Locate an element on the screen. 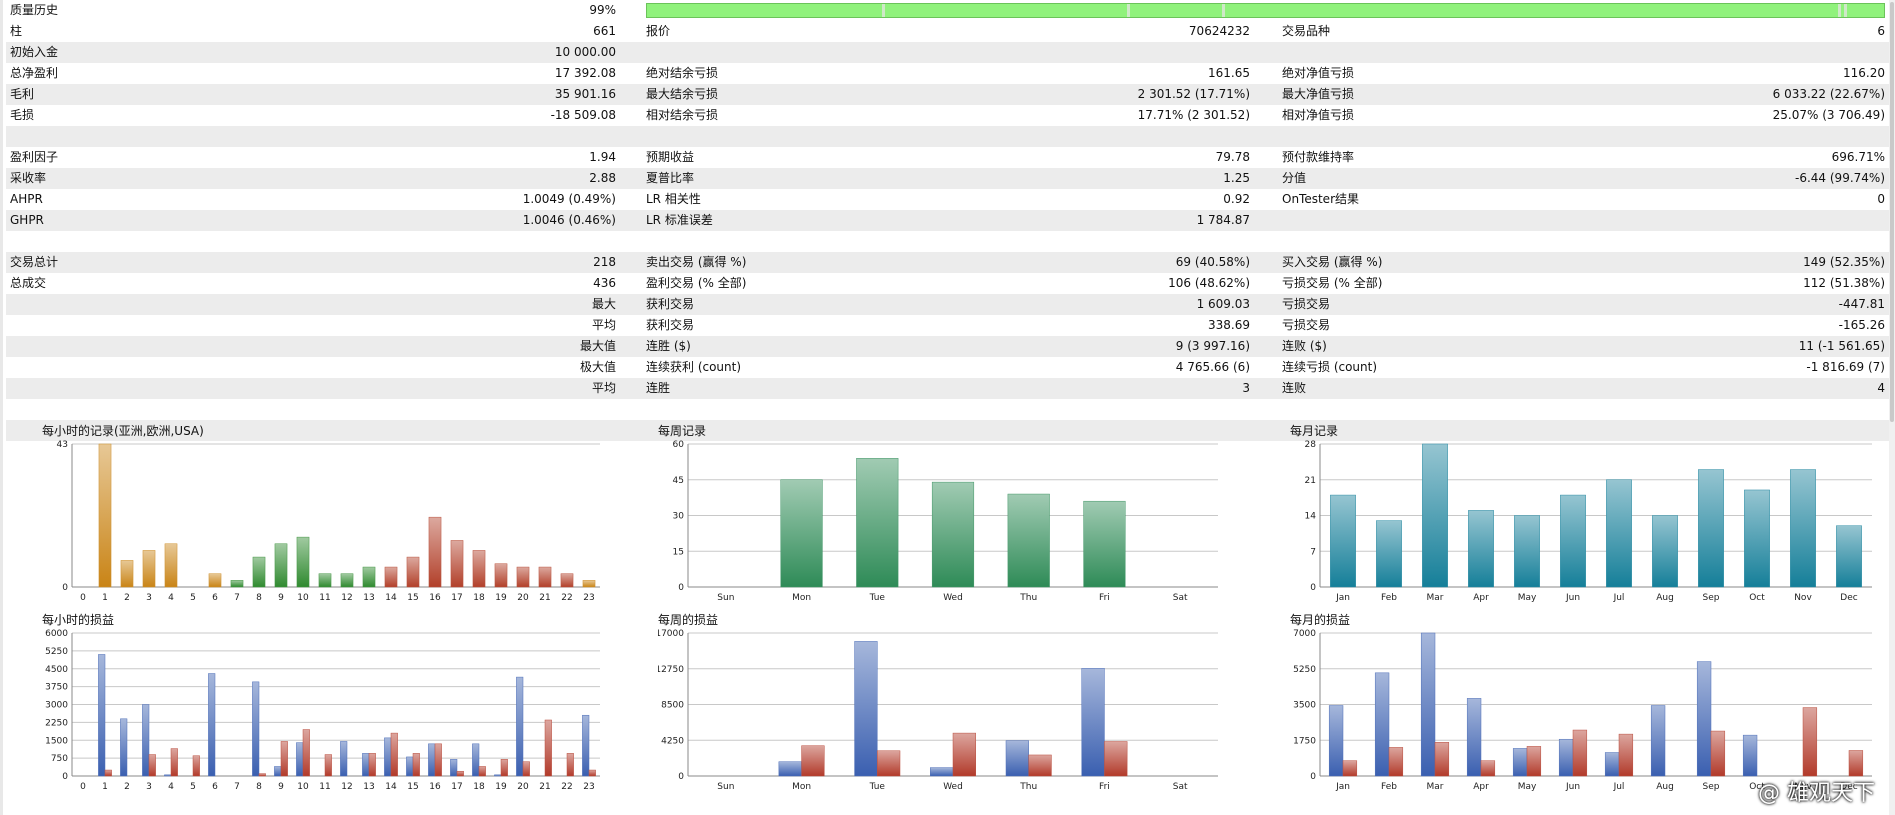  vertical-scrollbar is located at coordinates (1892, 407).